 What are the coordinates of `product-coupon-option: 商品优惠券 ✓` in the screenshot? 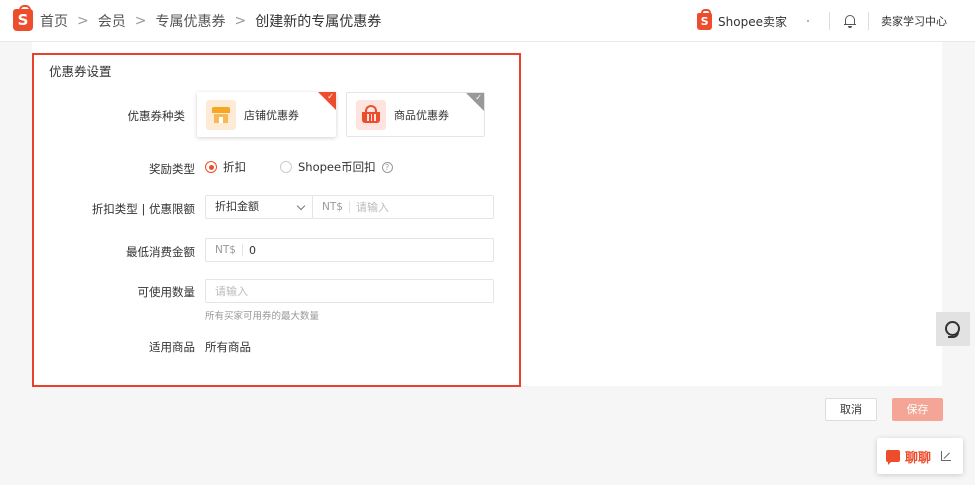 It's located at (415, 114).